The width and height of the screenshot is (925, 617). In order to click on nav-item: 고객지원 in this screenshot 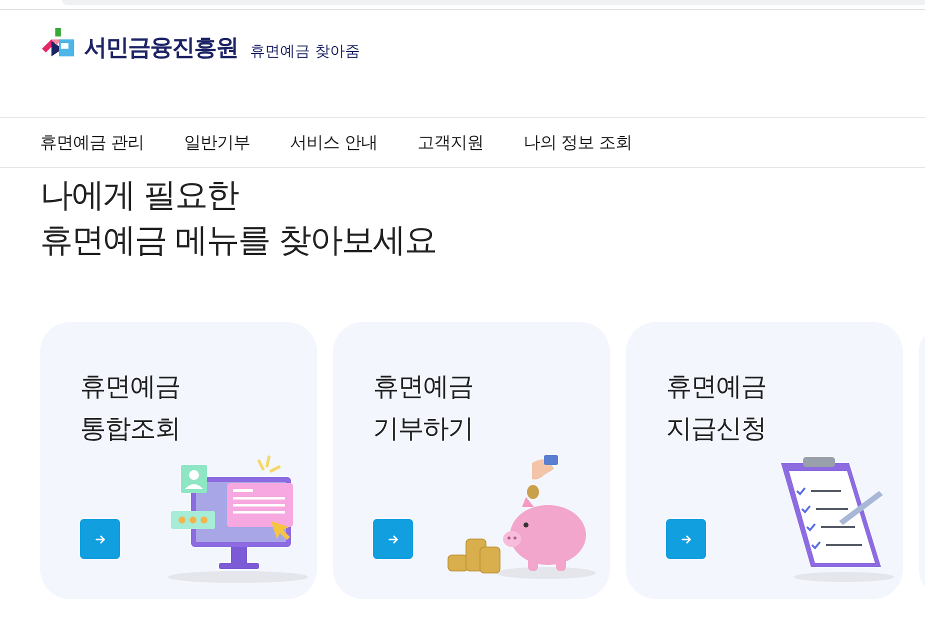, I will do `click(450, 142)`.